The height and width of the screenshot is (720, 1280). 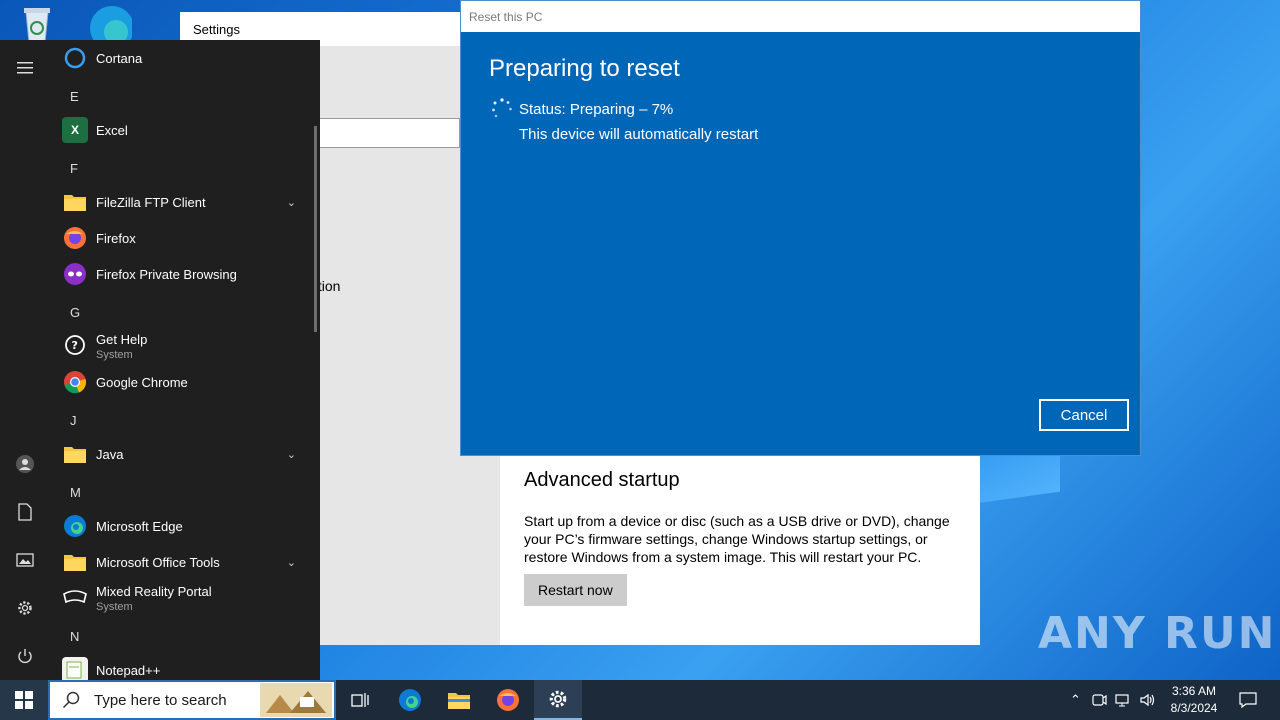 What do you see at coordinates (1148, 700) in the screenshot?
I see `volume-icon` at bounding box center [1148, 700].